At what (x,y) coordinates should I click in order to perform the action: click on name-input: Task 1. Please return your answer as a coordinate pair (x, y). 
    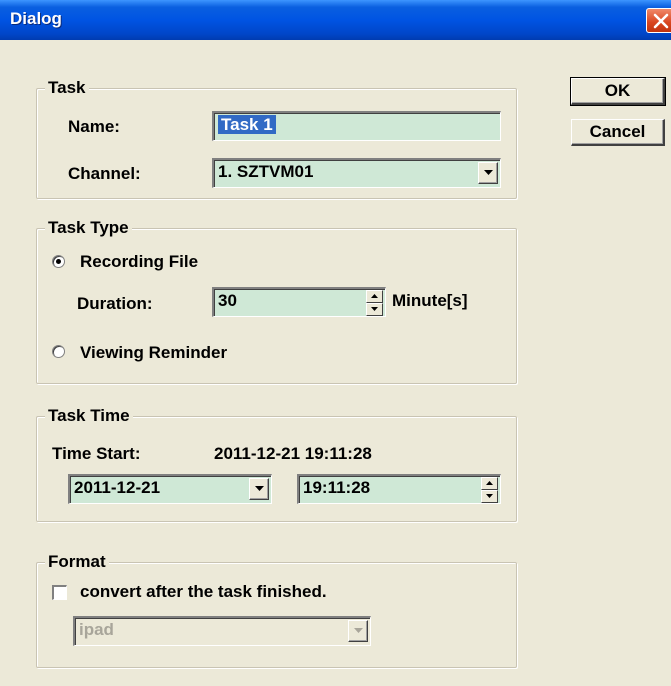
    Looking at the image, I should click on (356, 126).